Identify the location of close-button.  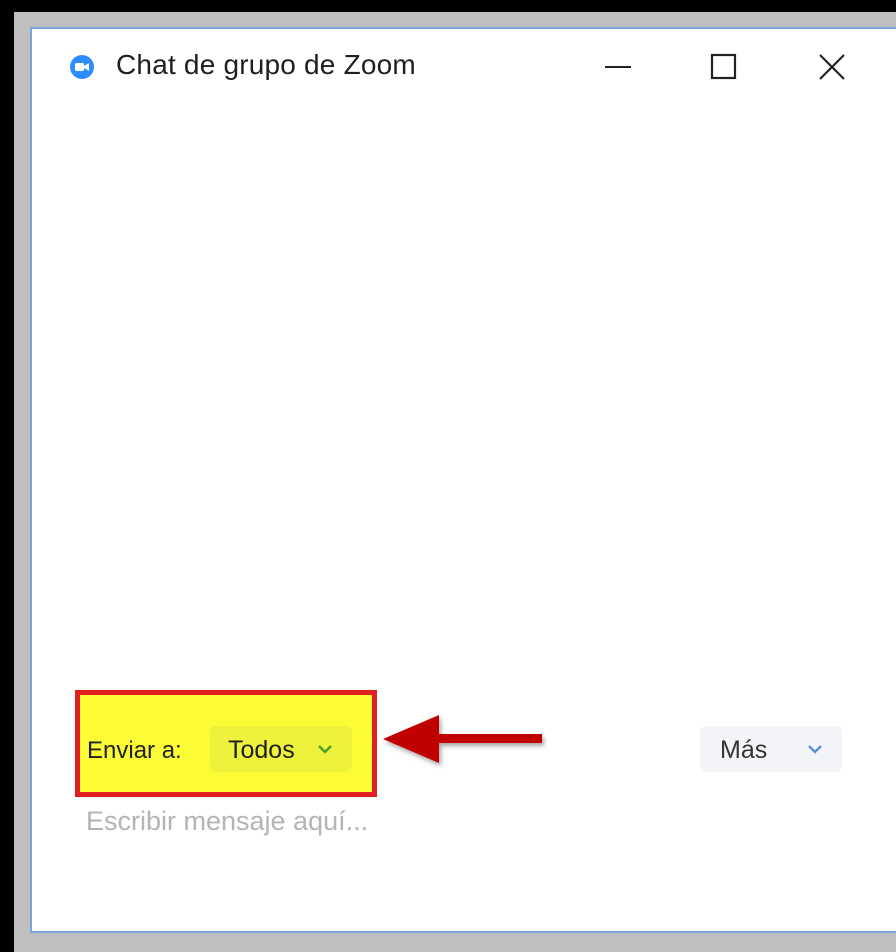
(832, 67).